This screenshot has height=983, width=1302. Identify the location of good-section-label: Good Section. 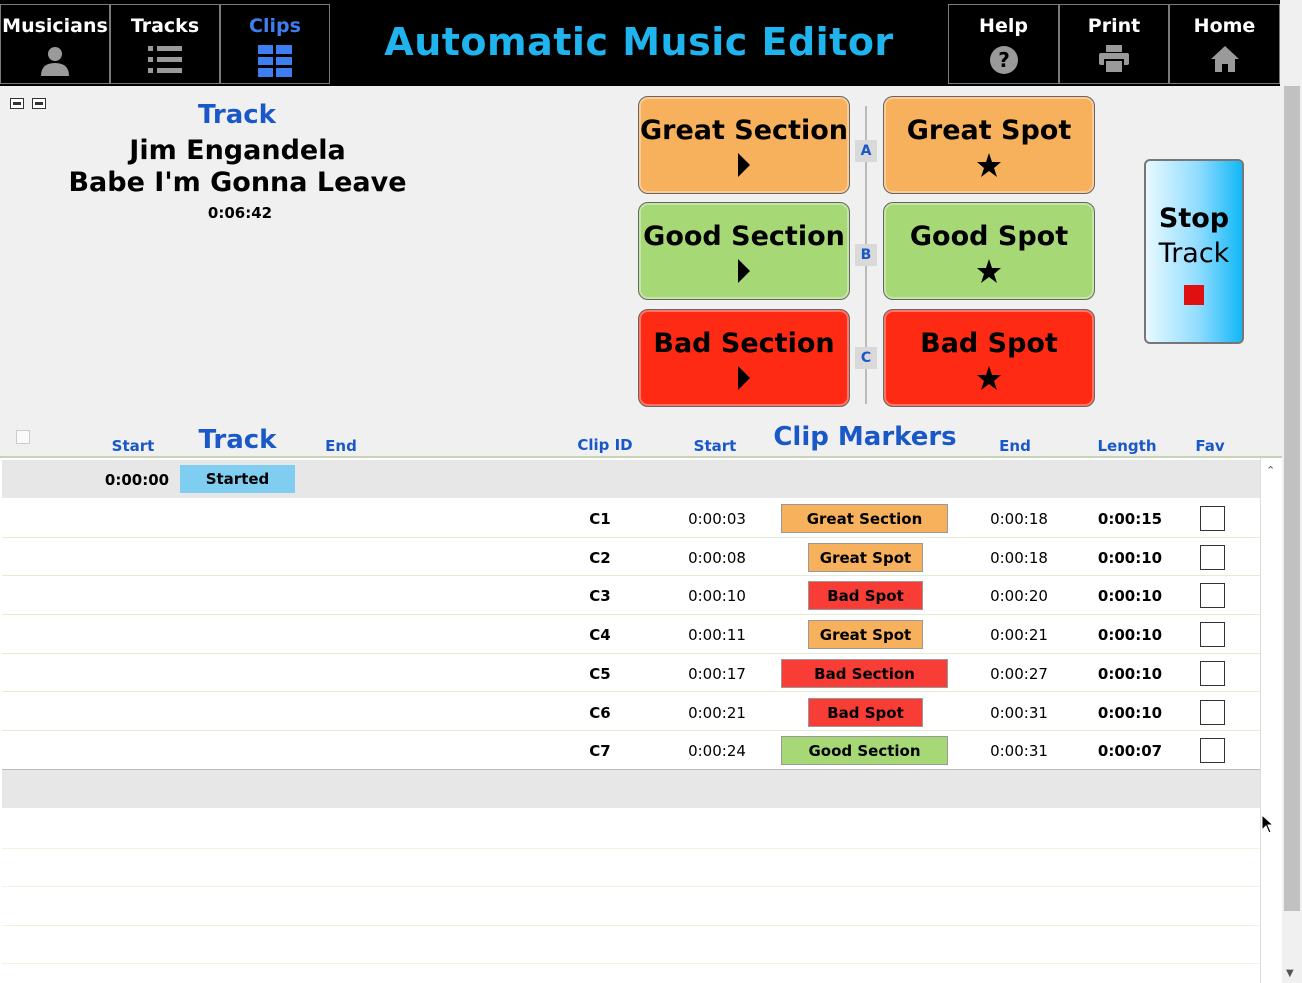
(744, 236).